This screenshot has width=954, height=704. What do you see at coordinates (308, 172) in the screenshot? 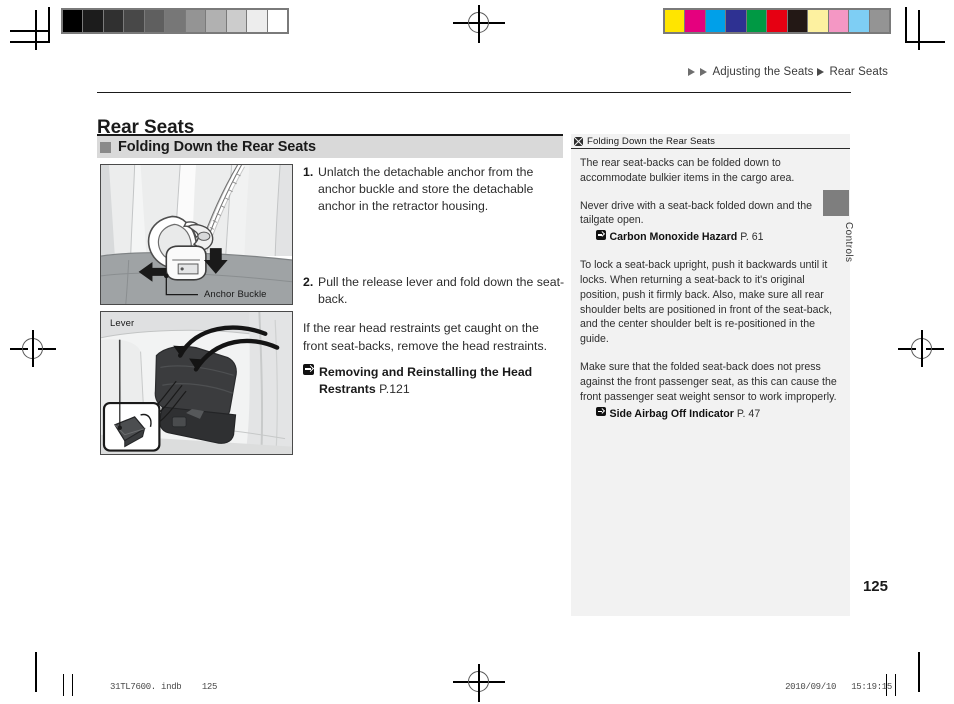
I see `step-1-number: 1.` at bounding box center [308, 172].